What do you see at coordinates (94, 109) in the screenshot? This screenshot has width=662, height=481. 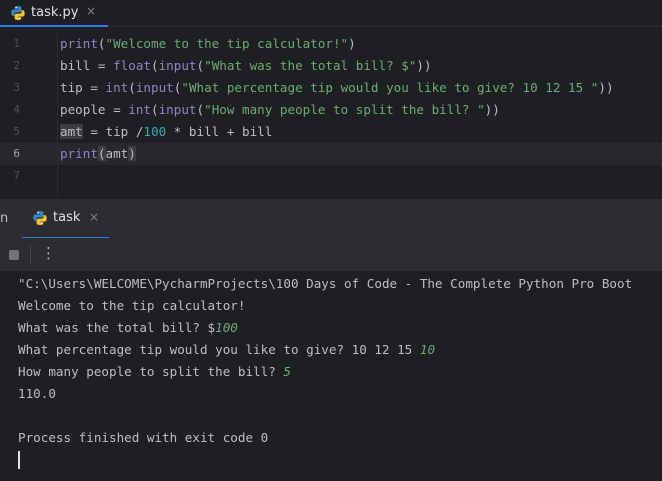 I see `code-token: people =` at bounding box center [94, 109].